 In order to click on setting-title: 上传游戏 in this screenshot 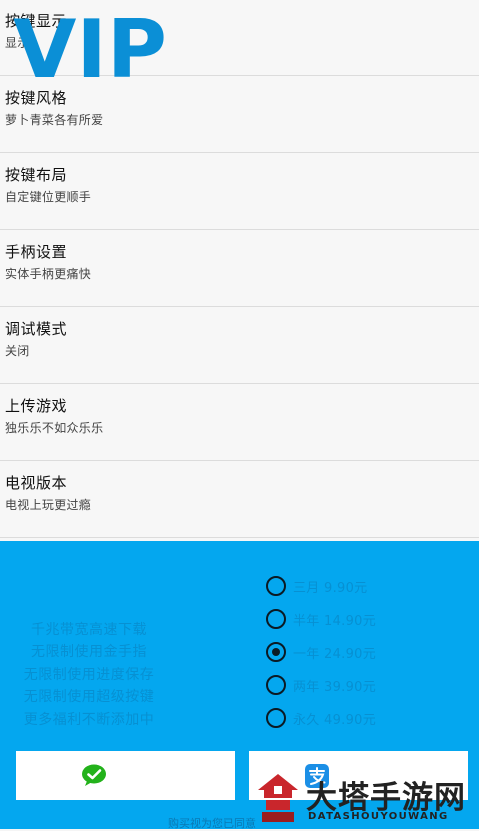, I will do `click(36, 406)`.